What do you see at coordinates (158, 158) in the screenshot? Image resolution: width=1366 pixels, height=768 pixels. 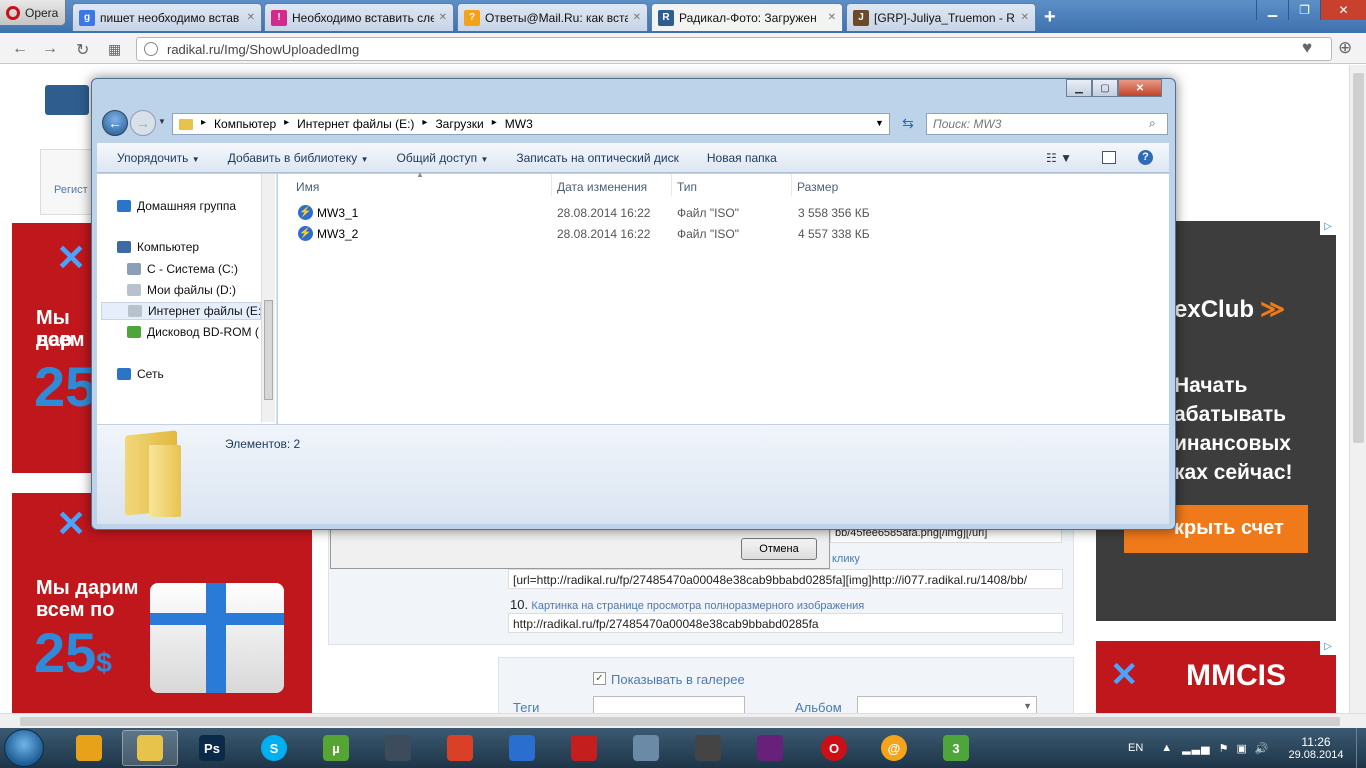 I see `toolbar-item-0: Упорядочить ▼` at bounding box center [158, 158].